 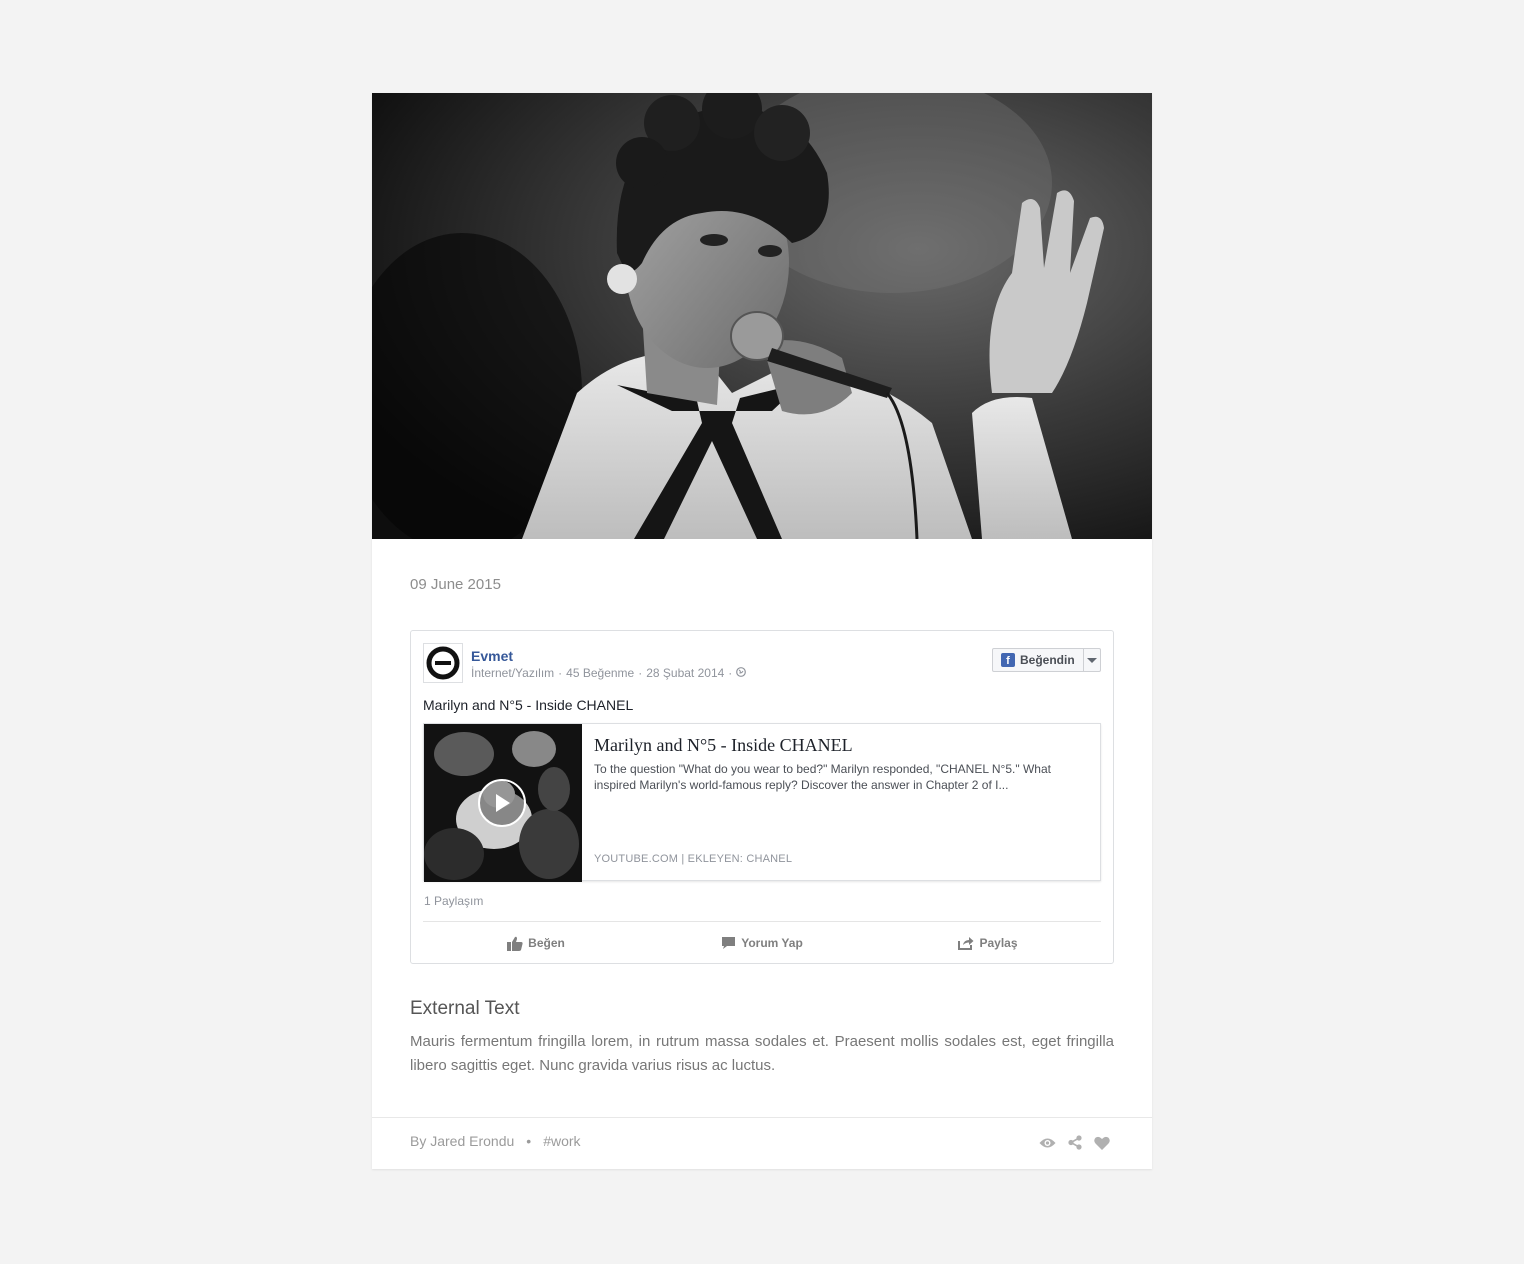 I want to click on like-action-label: Beğen, so click(x=546, y=943).